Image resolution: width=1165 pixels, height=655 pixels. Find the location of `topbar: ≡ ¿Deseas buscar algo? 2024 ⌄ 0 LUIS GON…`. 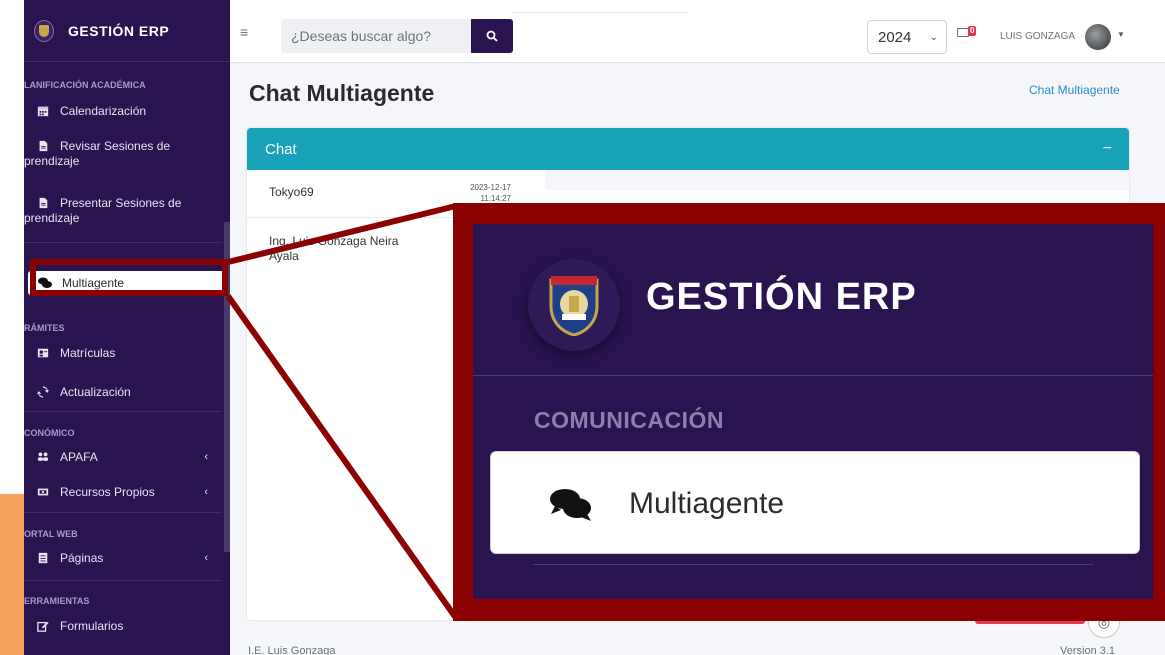

topbar: ≡ ¿Deseas buscar algo? 2024 ⌄ 0 LUIS GON… is located at coordinates (697, 31).